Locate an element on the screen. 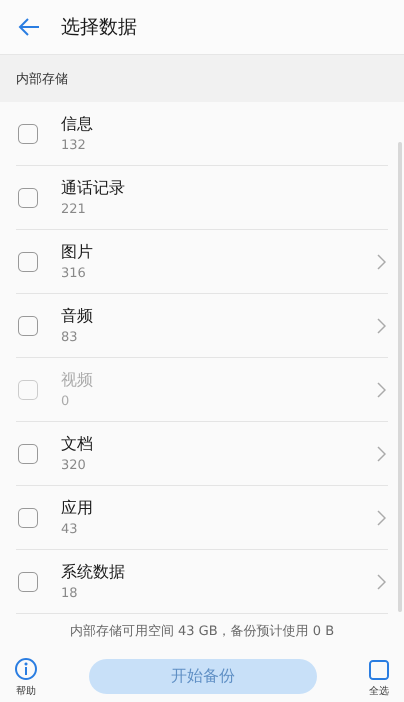  storage-summary: 内部存储可用空间 43 GB，备份预计使用 0 B is located at coordinates (202, 631).